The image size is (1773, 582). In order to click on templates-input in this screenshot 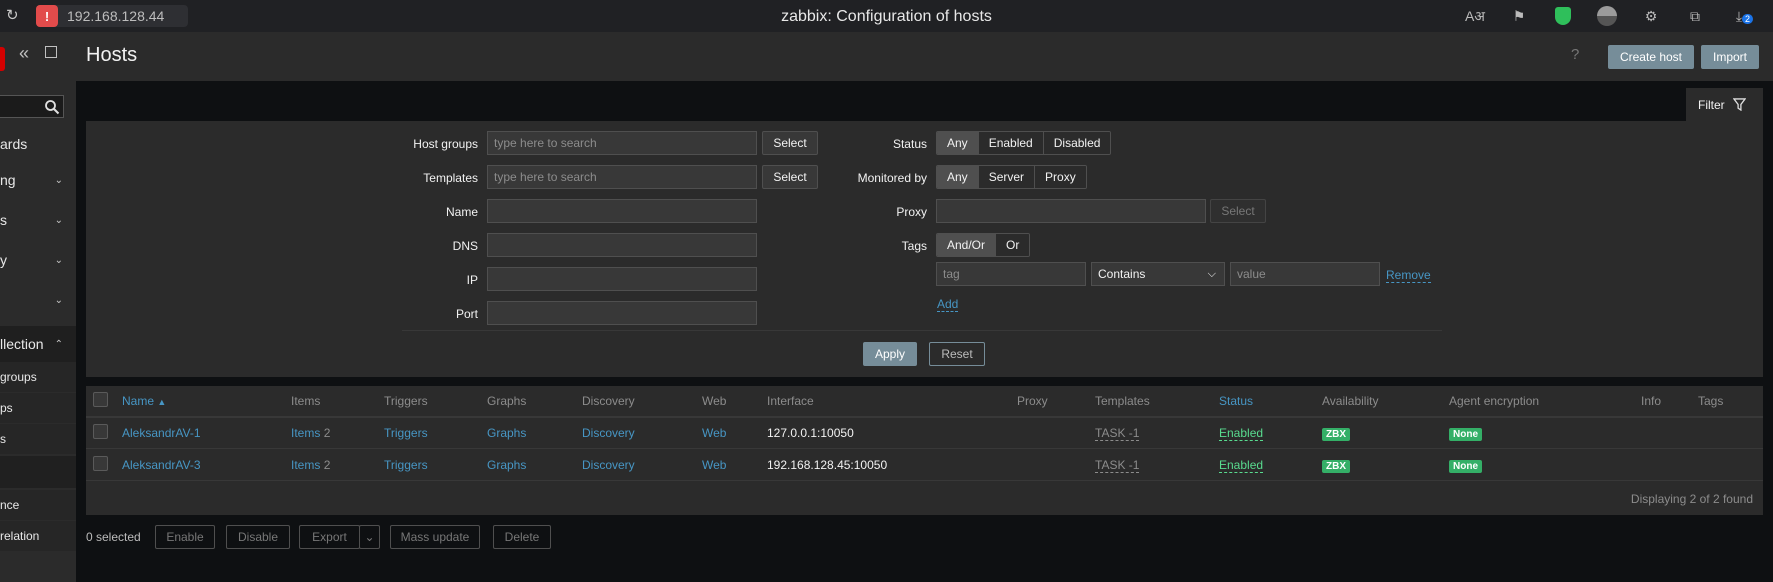, I will do `click(622, 177)`.